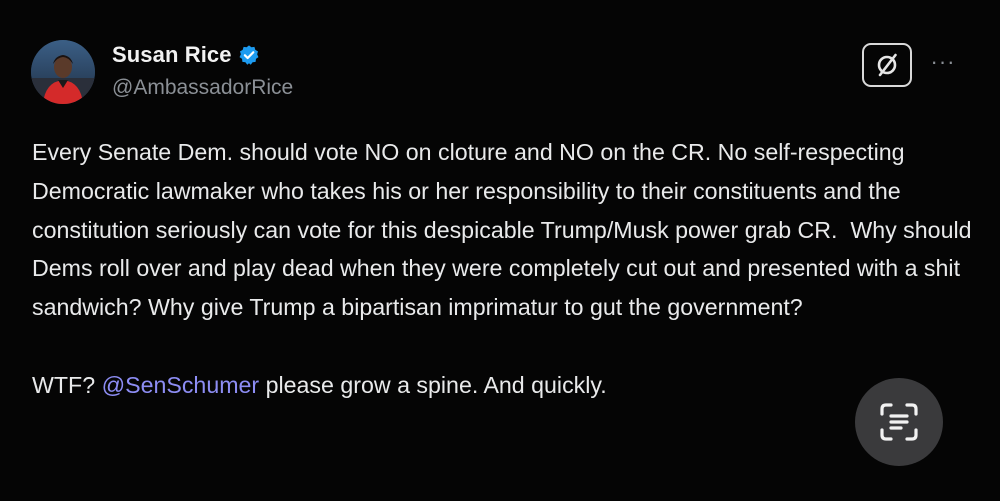 This screenshot has height=501, width=1000. I want to click on avatar-image, so click(63, 72).